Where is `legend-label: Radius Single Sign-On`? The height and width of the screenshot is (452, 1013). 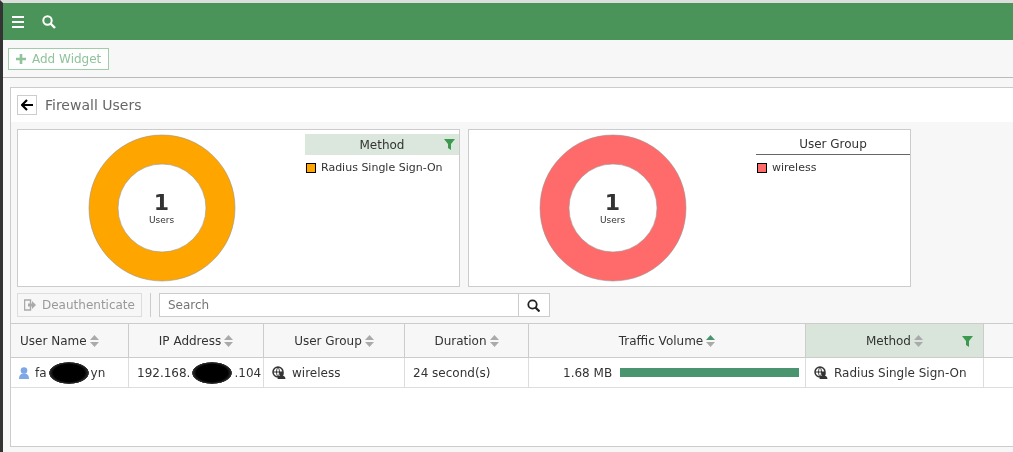
legend-label: Radius Single Sign-On is located at coordinates (382, 167).